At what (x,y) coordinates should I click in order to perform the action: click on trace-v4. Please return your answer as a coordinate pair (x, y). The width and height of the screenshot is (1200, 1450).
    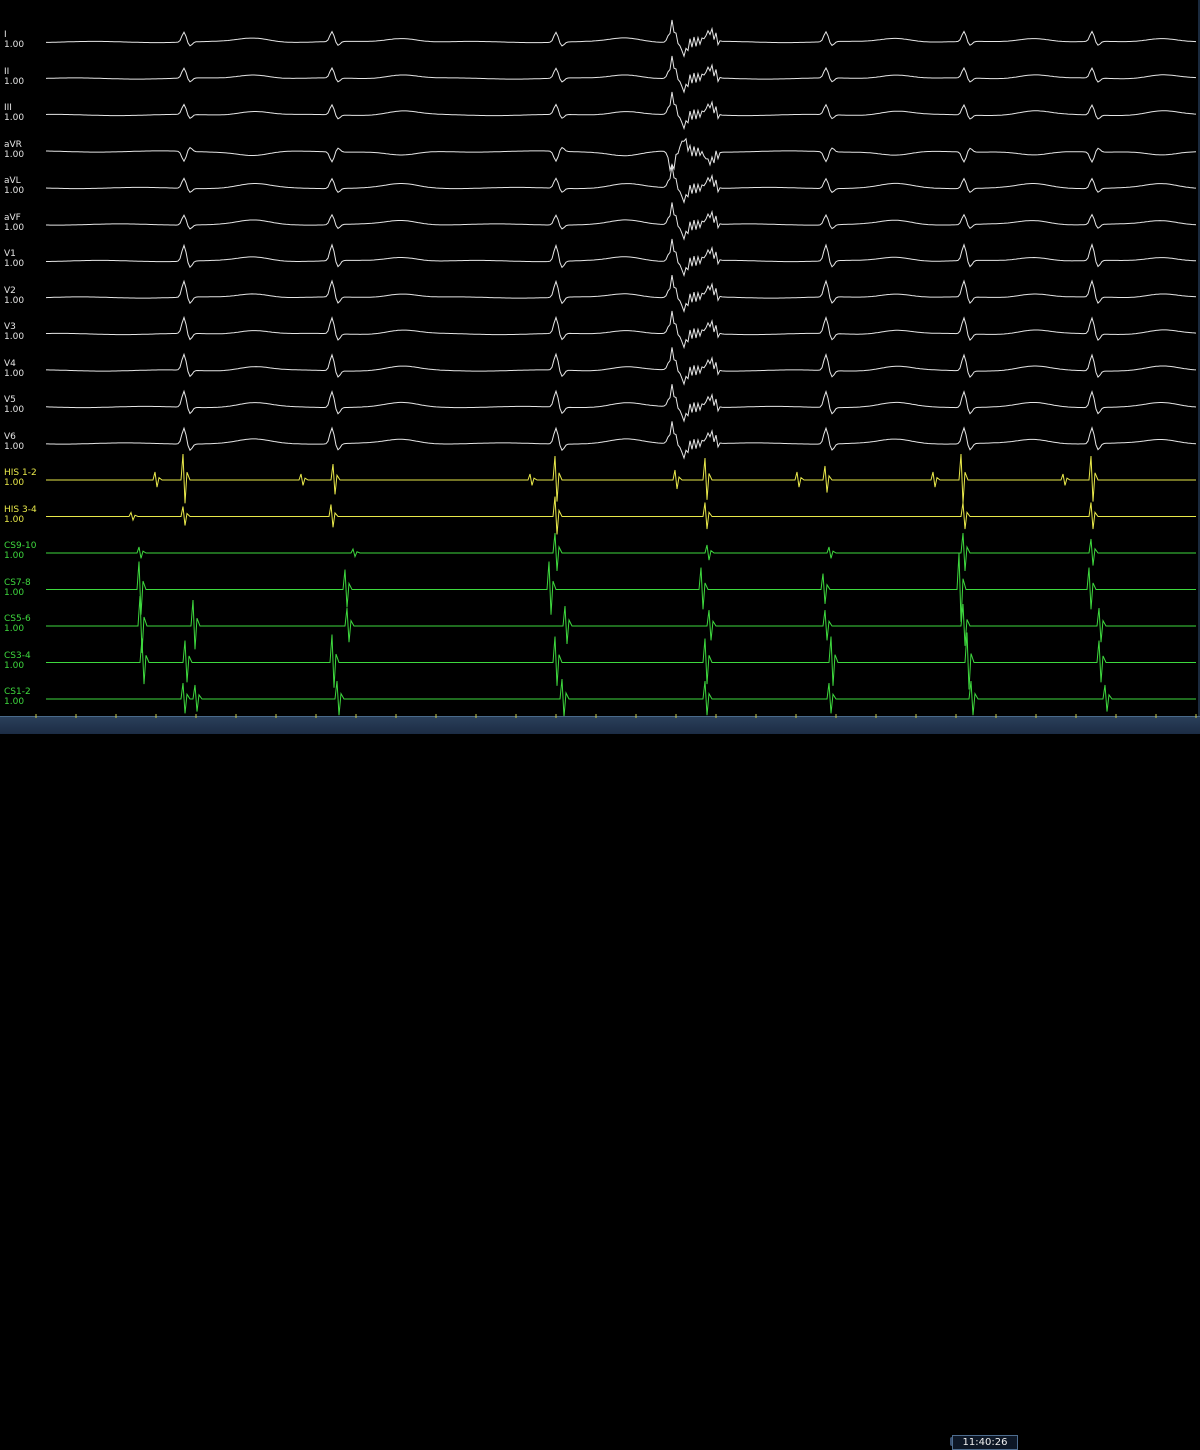
    Looking at the image, I should click on (621, 366).